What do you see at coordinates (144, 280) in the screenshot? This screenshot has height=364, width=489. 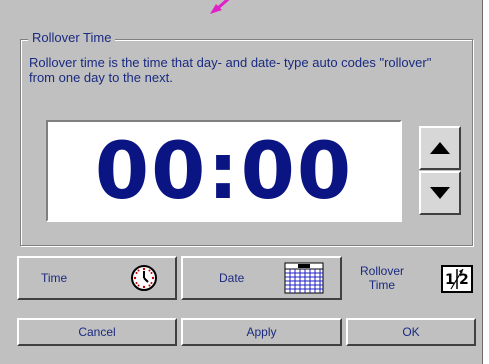 I see `clock-icon` at bounding box center [144, 280].